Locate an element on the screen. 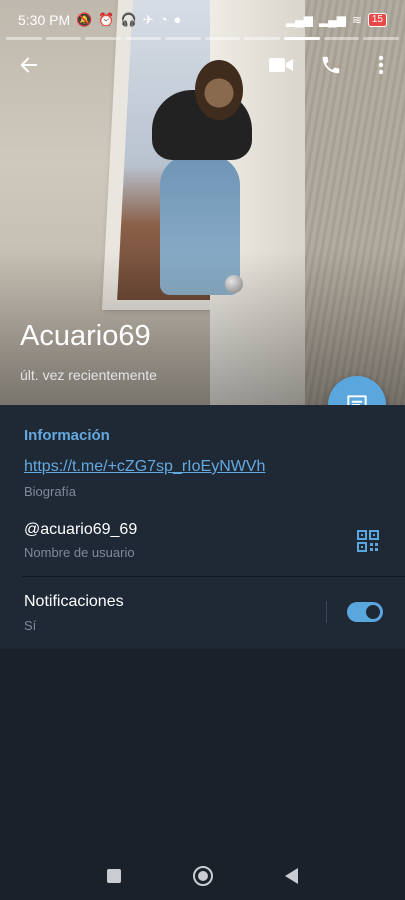 Image resolution: width=405 pixels, height=900 pixels. qr-code-icon is located at coordinates (368, 541).